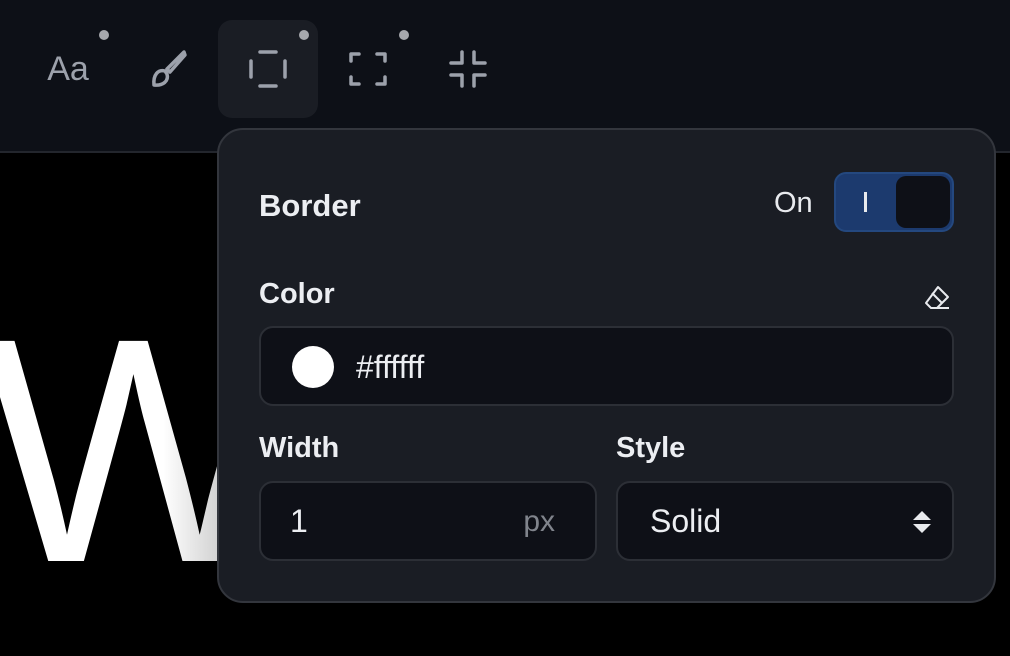 The width and height of the screenshot is (1010, 656). I want to click on paintbrush-icon, so click(169, 68).